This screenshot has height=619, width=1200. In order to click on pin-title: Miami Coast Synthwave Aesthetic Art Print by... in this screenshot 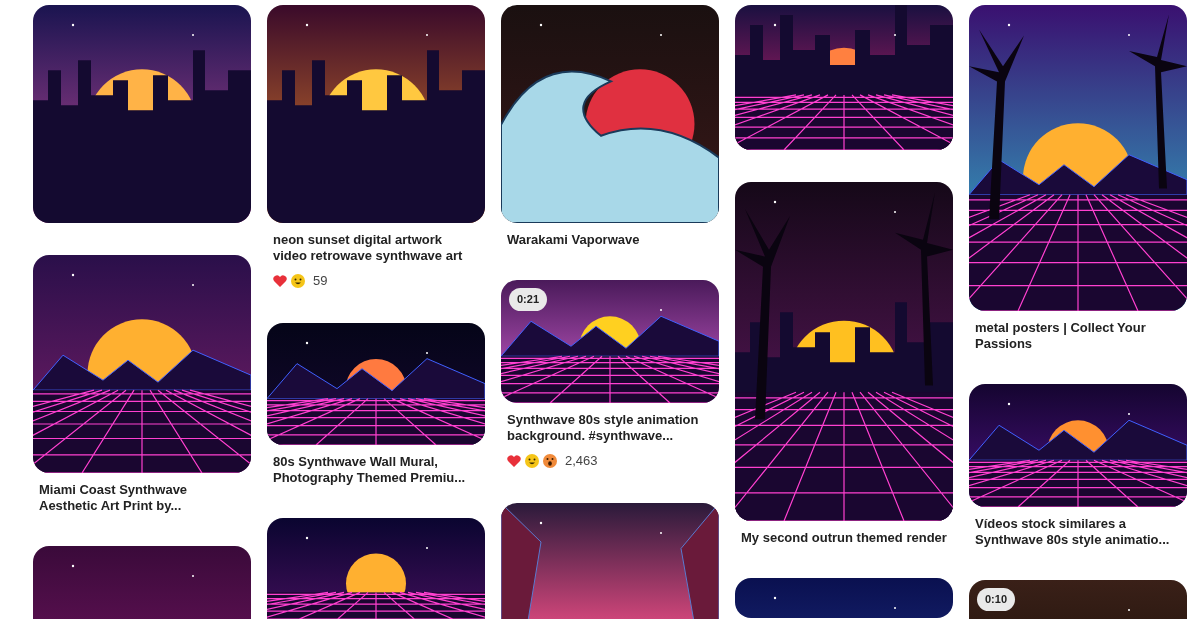, I will do `click(142, 493)`.